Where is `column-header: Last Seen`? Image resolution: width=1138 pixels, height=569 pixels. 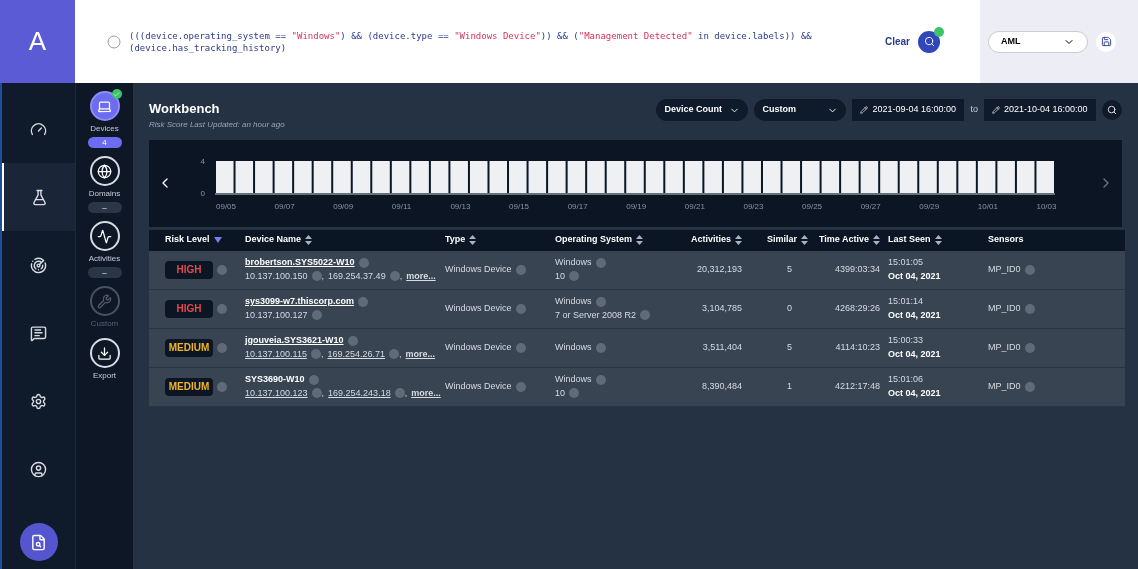
column-header: Last Seen is located at coordinates (909, 240).